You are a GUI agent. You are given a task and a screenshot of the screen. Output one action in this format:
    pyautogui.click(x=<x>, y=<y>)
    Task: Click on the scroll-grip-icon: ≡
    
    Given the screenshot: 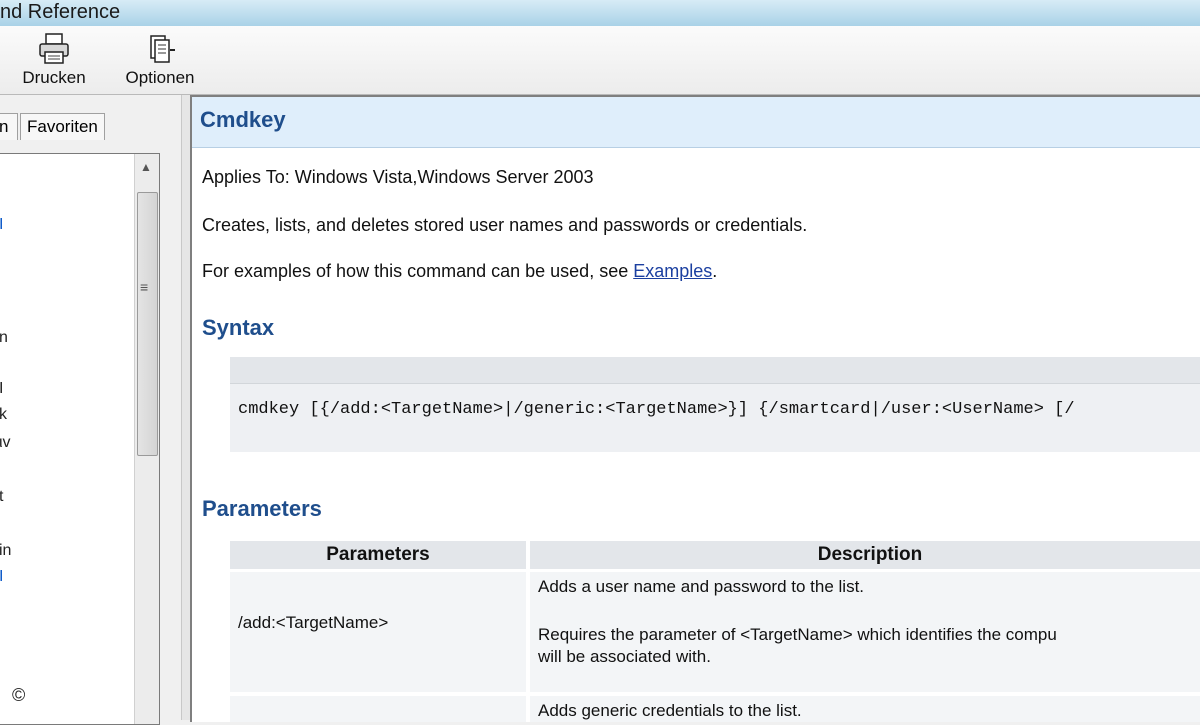 What is the action you would take?
    pyautogui.click(x=144, y=287)
    